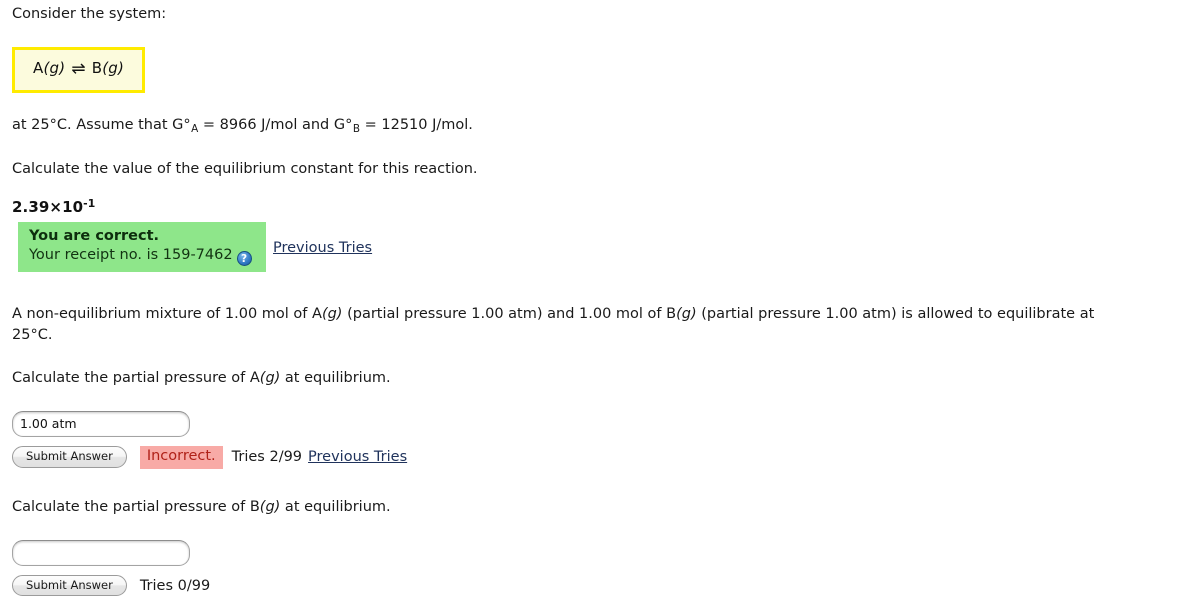  What do you see at coordinates (101, 423) in the screenshot?
I see `question2-answer-input` at bounding box center [101, 423].